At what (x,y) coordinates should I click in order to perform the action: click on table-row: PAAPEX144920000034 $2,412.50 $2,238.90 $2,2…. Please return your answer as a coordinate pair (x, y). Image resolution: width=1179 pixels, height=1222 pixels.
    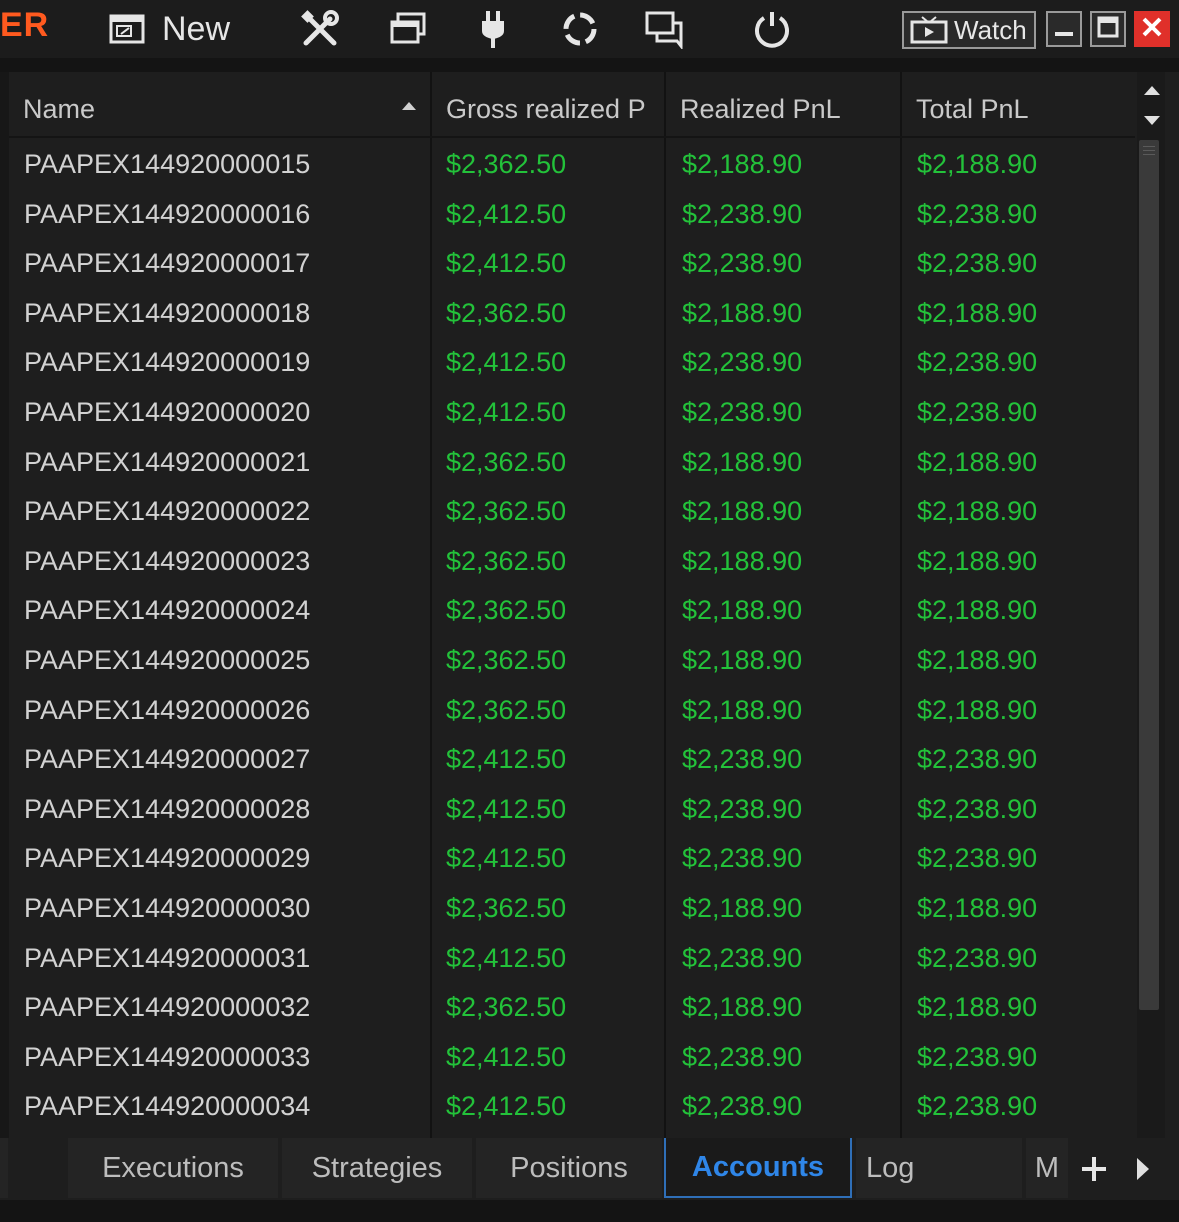
    Looking at the image, I should click on (567, 1107).